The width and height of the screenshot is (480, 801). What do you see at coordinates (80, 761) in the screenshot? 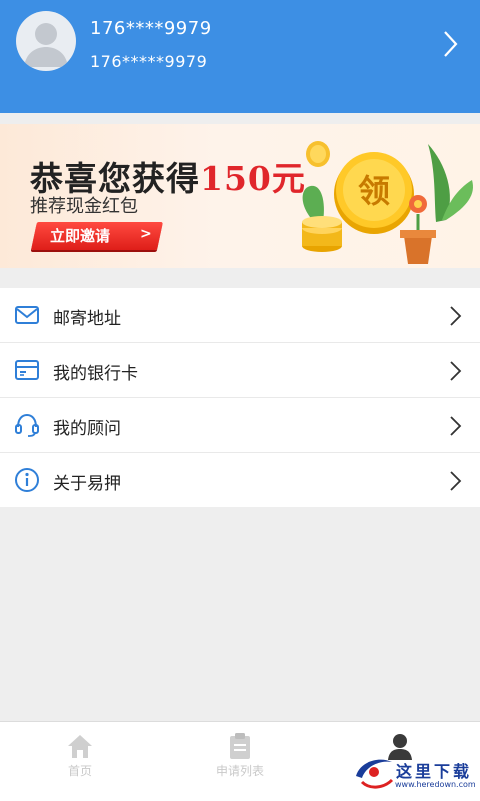
I see `nav-home: 首页` at bounding box center [80, 761].